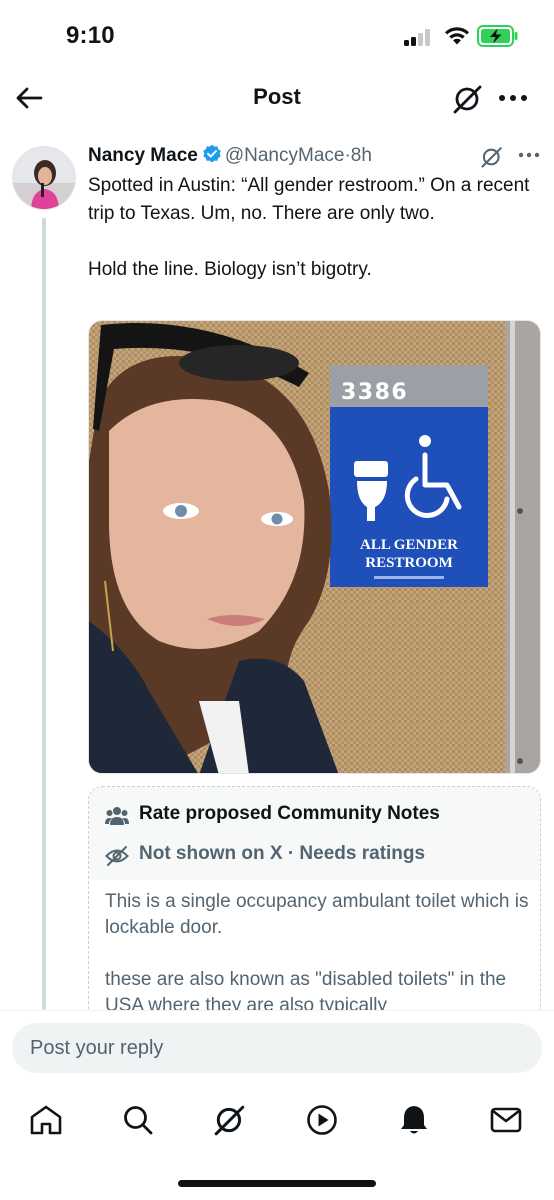 Image resolution: width=554 pixels, height=1200 pixels. I want to click on notifications-icon, so click(414, 1120).